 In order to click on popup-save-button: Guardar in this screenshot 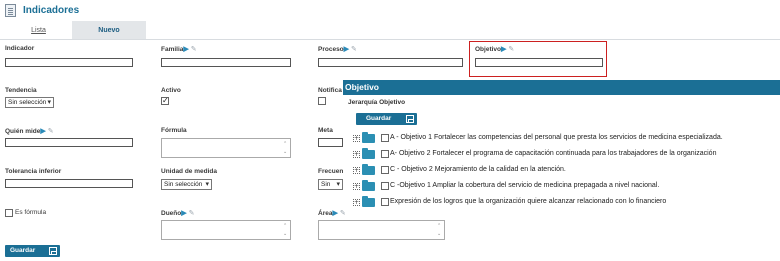, I will do `click(386, 119)`.